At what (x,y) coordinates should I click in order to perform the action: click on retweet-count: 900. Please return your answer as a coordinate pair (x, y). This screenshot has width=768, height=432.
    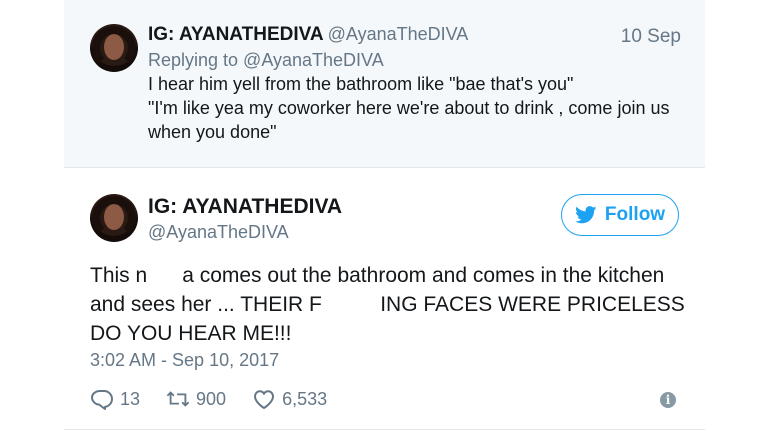
    Looking at the image, I should click on (211, 398).